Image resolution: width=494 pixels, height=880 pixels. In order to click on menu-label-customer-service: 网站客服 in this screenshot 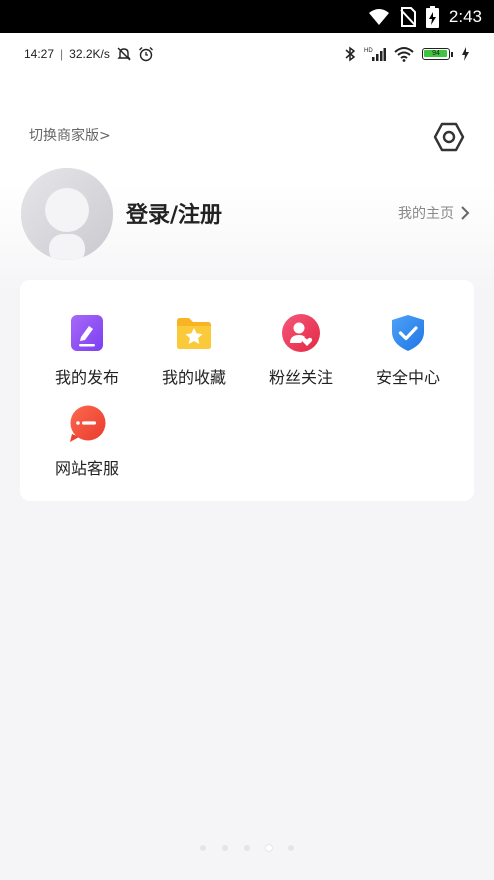, I will do `click(86, 468)`.